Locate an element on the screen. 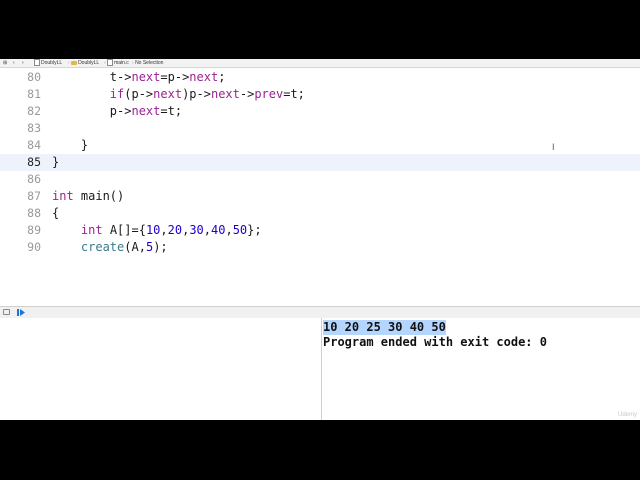  folder-icon is located at coordinates (74, 62).